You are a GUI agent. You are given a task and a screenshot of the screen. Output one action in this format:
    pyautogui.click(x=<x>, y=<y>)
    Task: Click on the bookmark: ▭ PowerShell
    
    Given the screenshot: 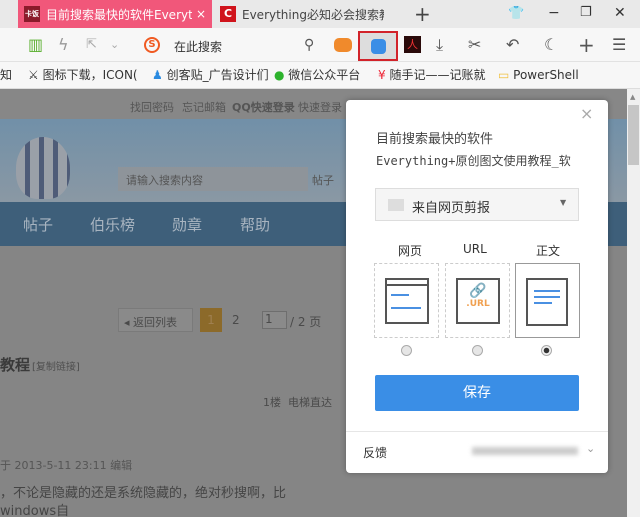 What is the action you would take?
    pyautogui.click(x=538, y=75)
    